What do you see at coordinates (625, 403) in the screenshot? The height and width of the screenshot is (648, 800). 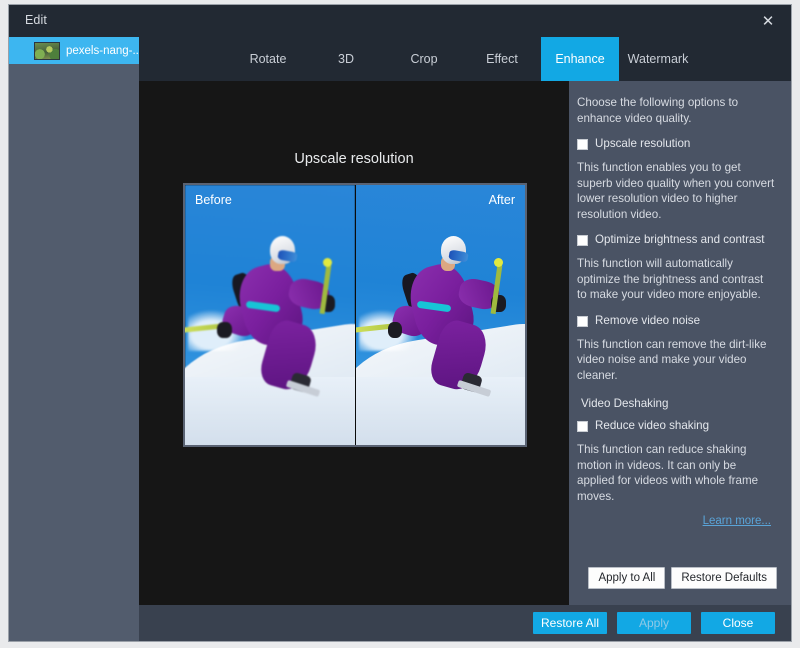 I see `group-label-video-deshaking: Video Deshaking` at bounding box center [625, 403].